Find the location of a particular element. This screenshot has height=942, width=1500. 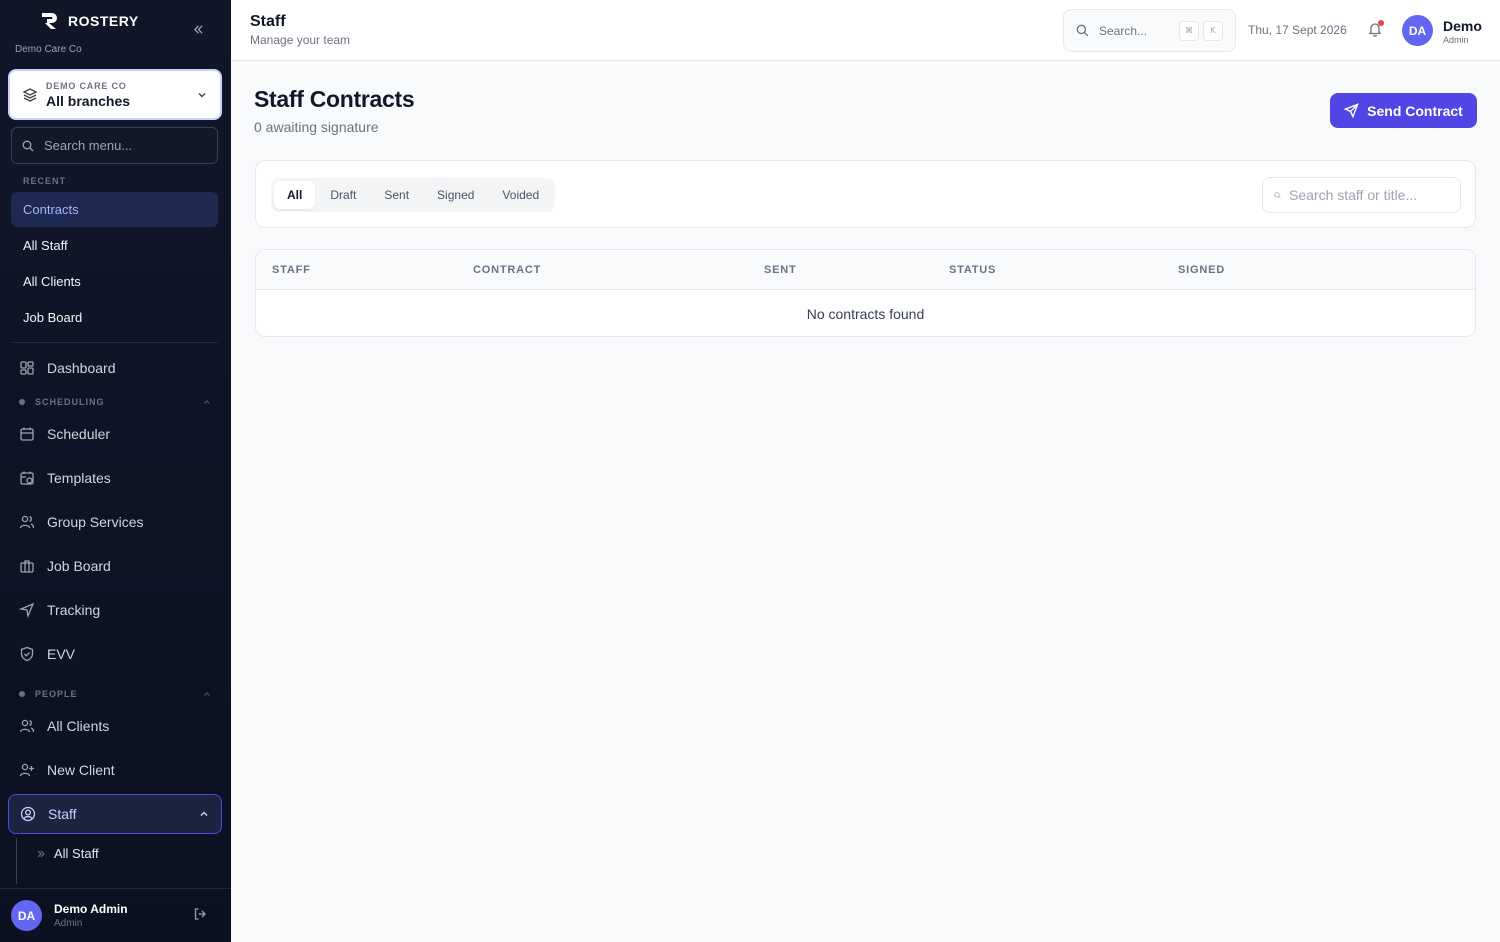

recent-item-all-clients: All Clients is located at coordinates (114, 281).